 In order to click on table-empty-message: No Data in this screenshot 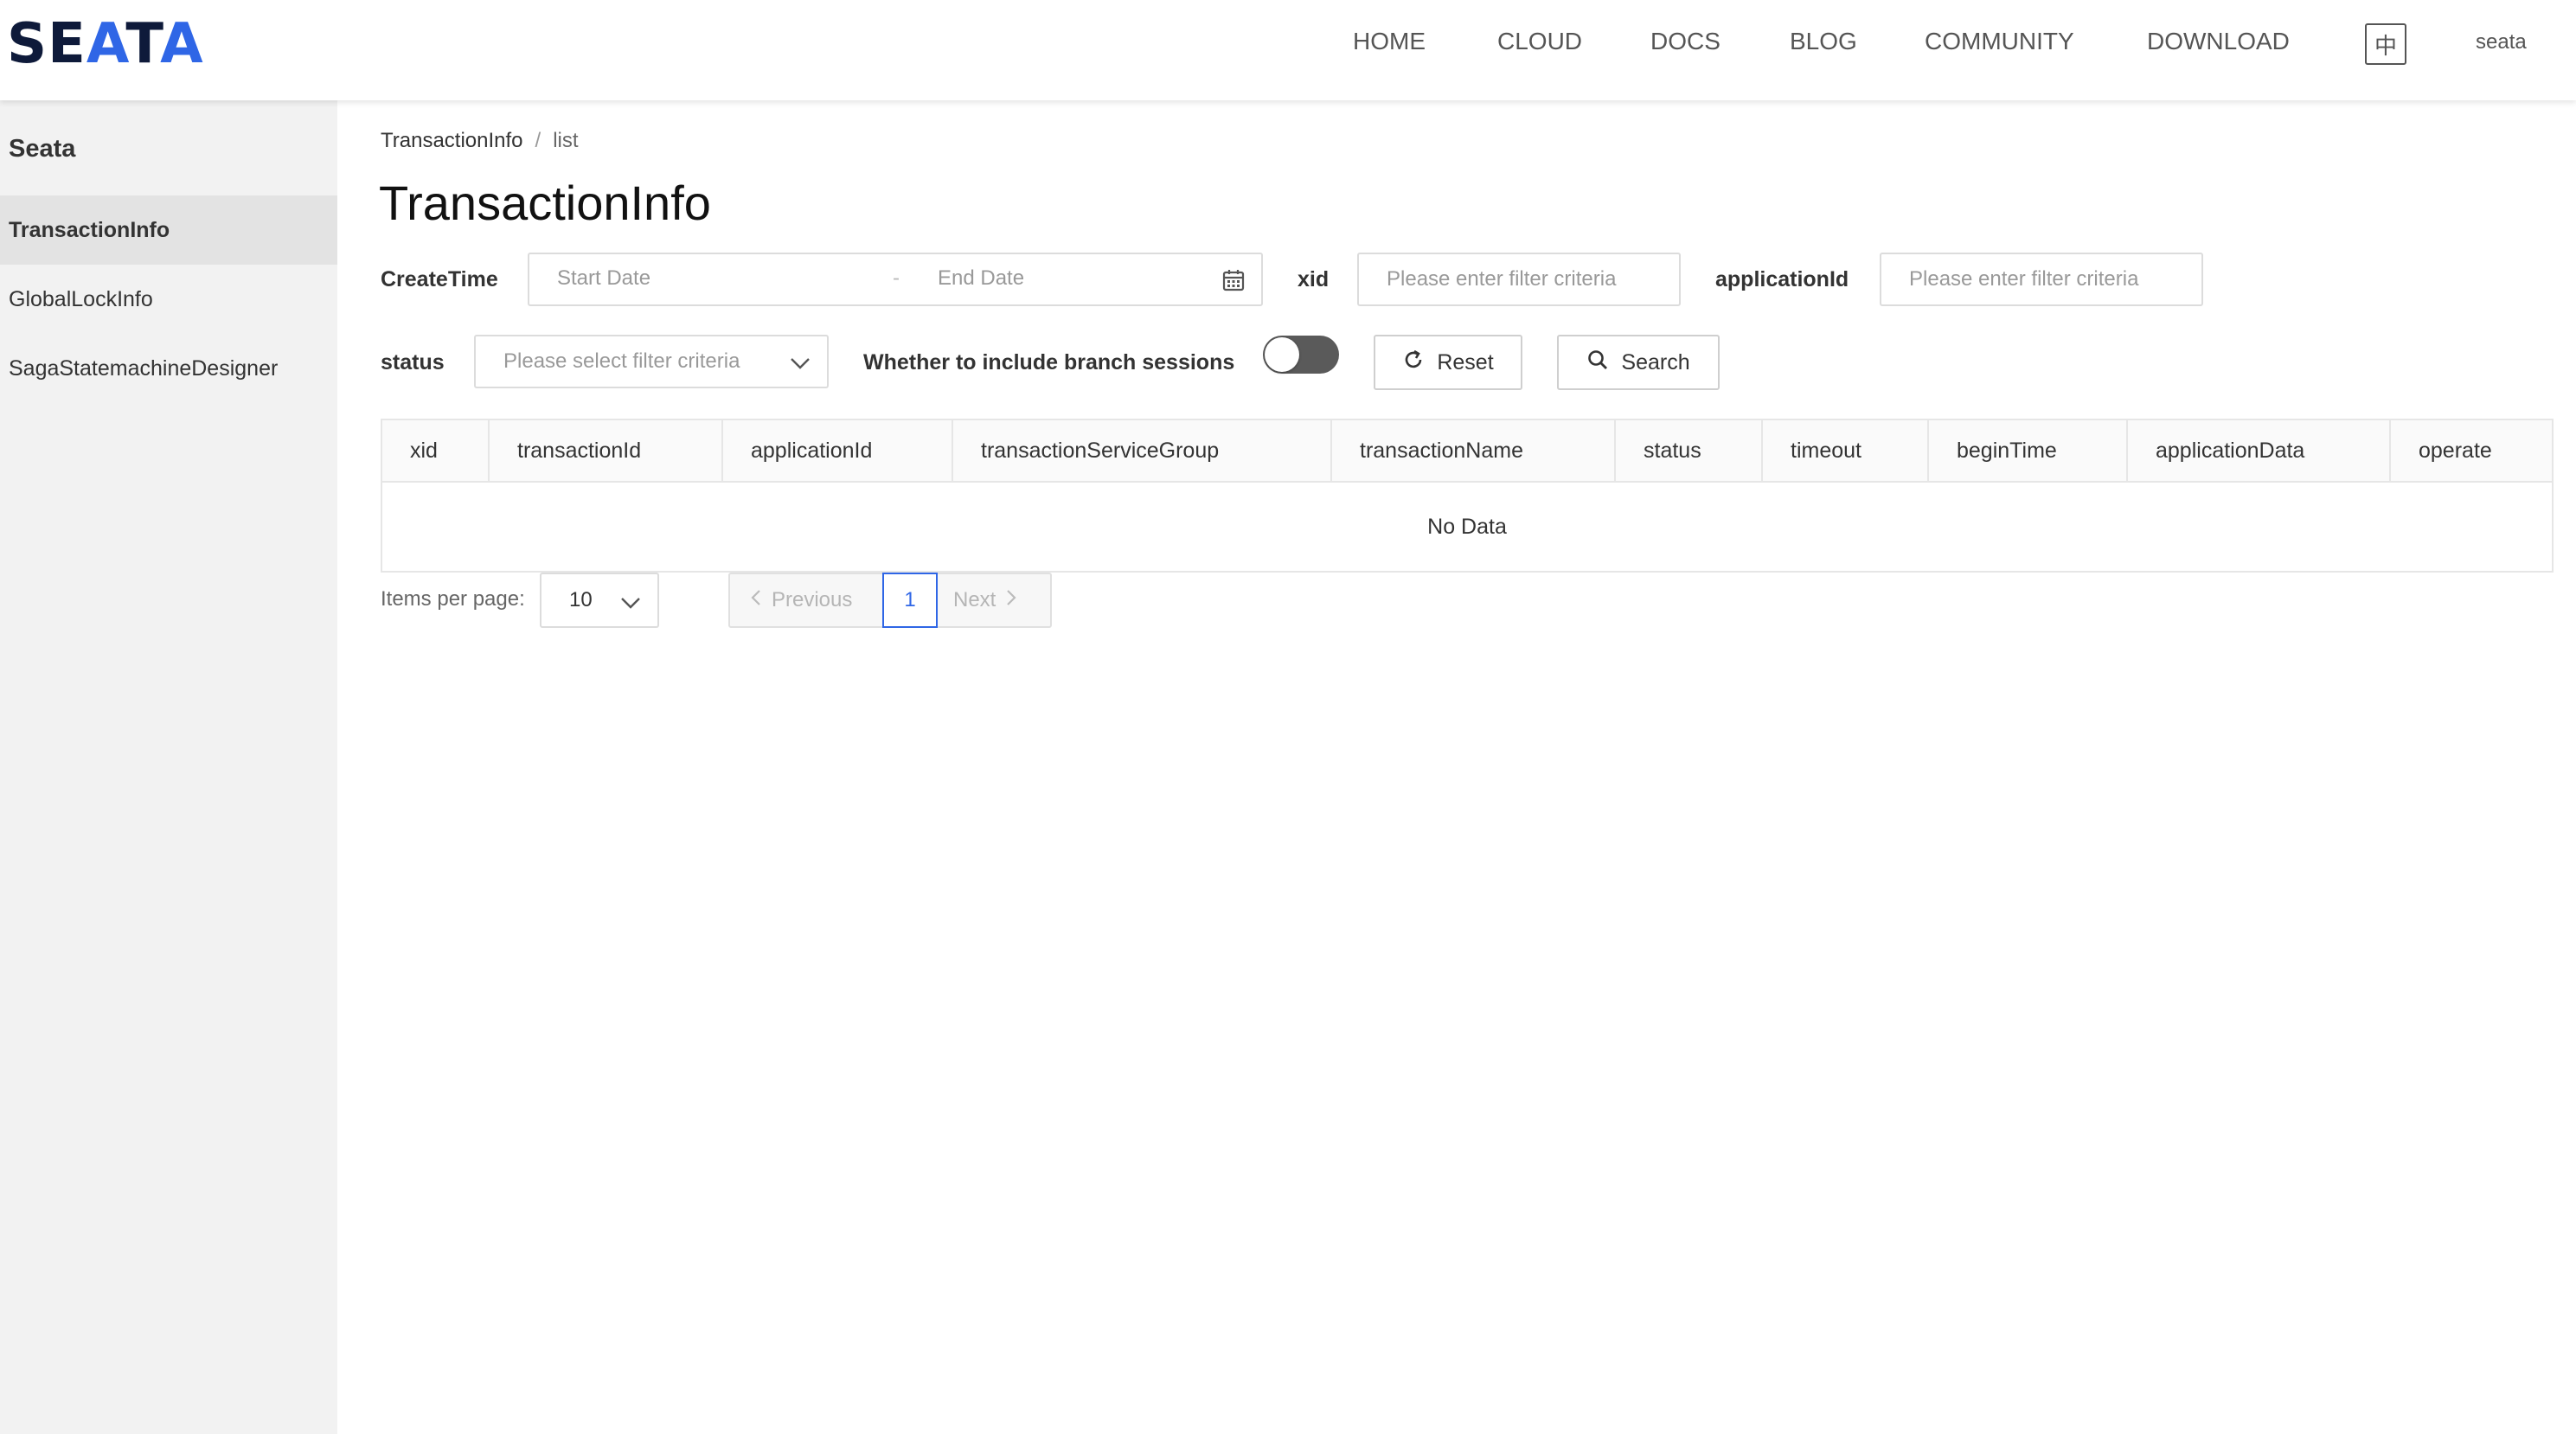, I will do `click(1467, 526)`.